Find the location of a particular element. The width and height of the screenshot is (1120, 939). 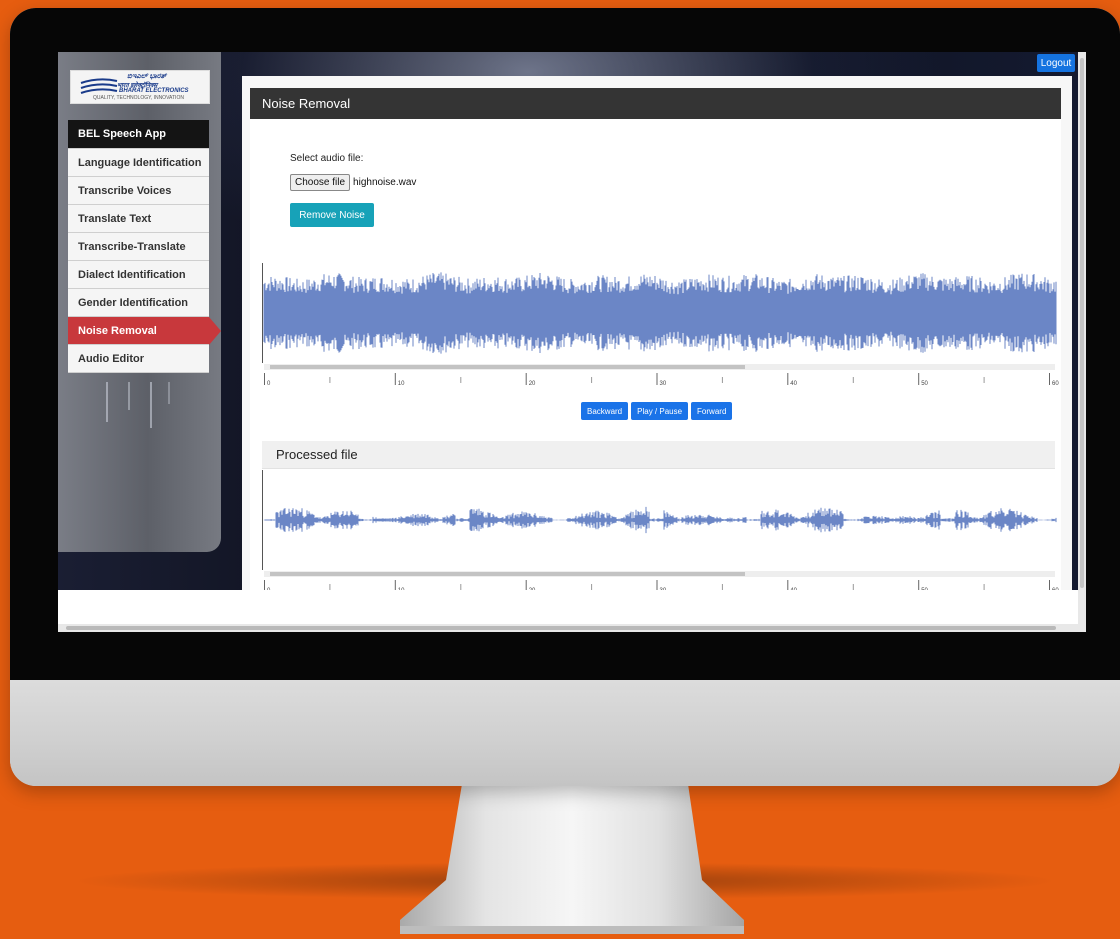

sidebar-item-transcribe-voices: Transcribe Voices is located at coordinates (138, 191).